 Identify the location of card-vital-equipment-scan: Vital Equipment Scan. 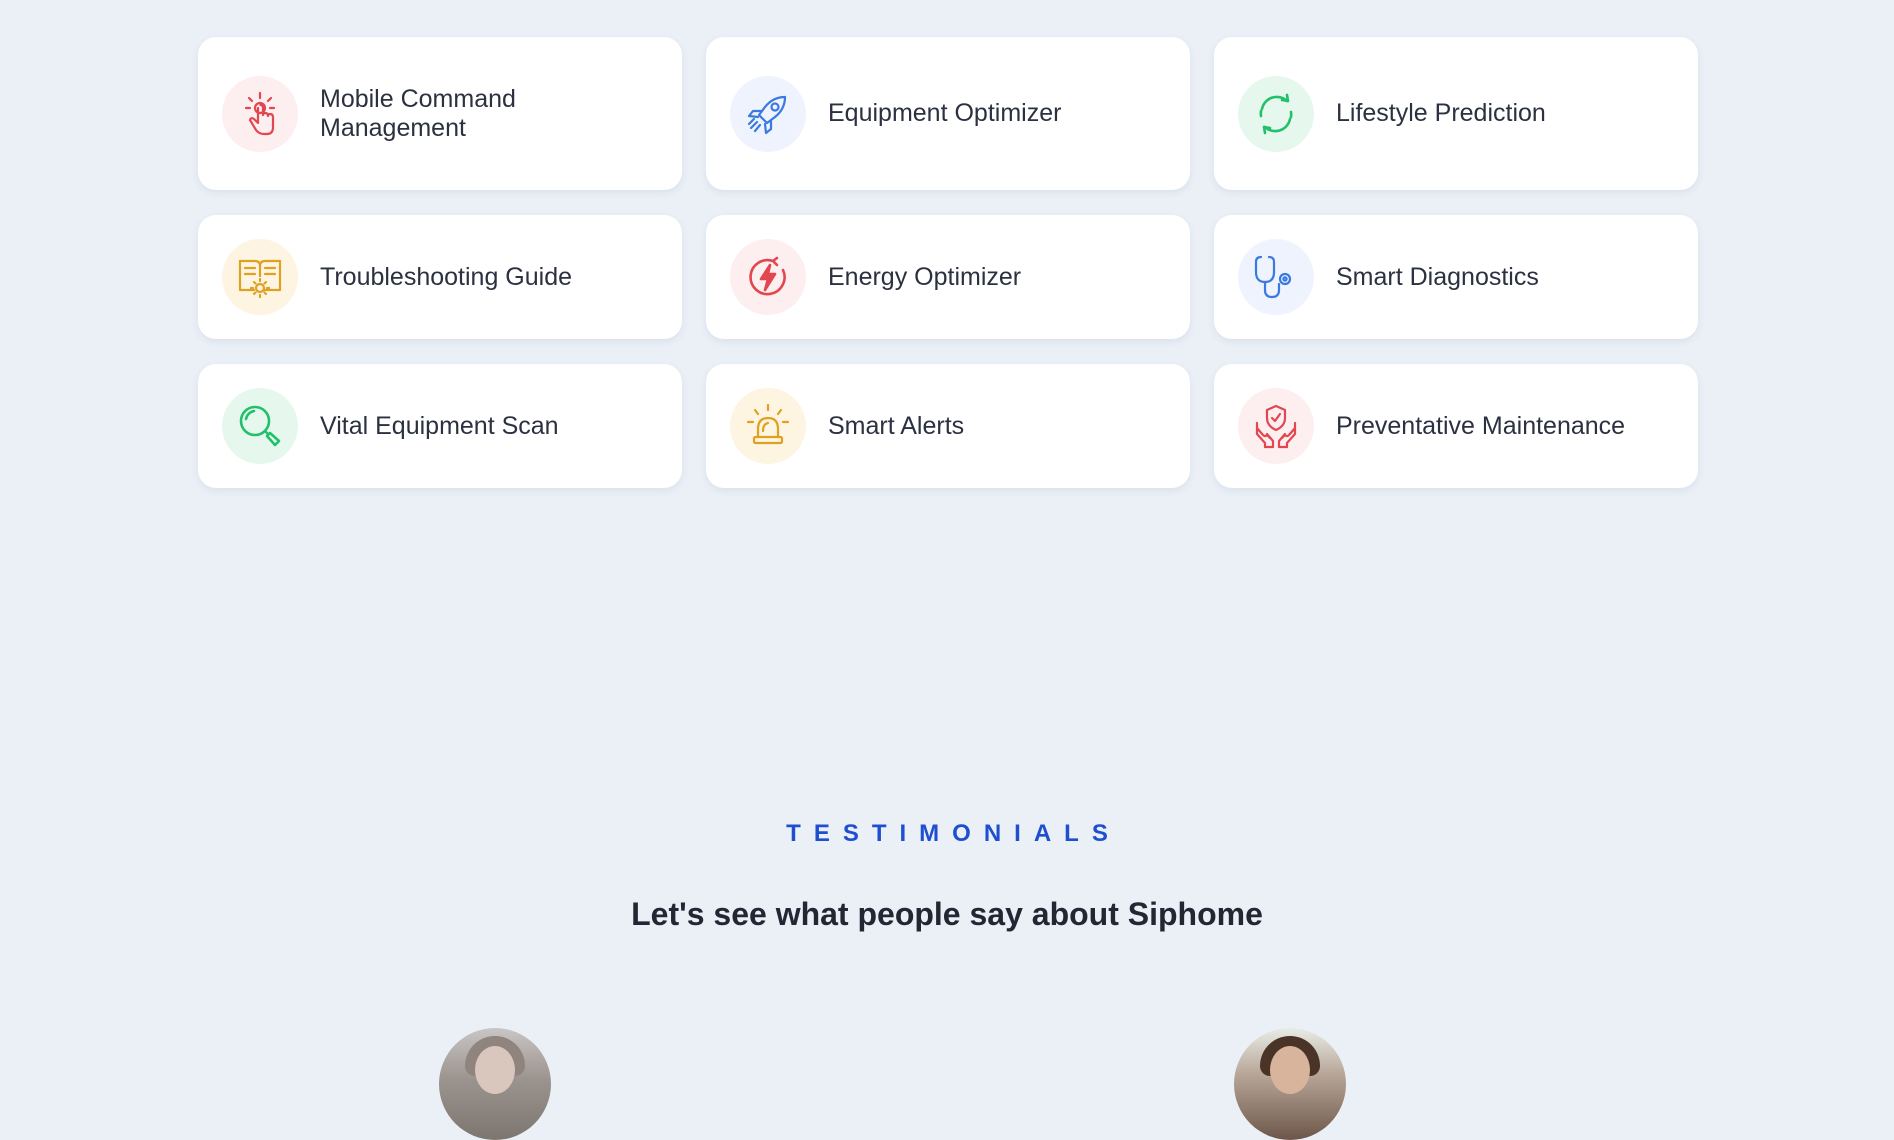
(440, 426).